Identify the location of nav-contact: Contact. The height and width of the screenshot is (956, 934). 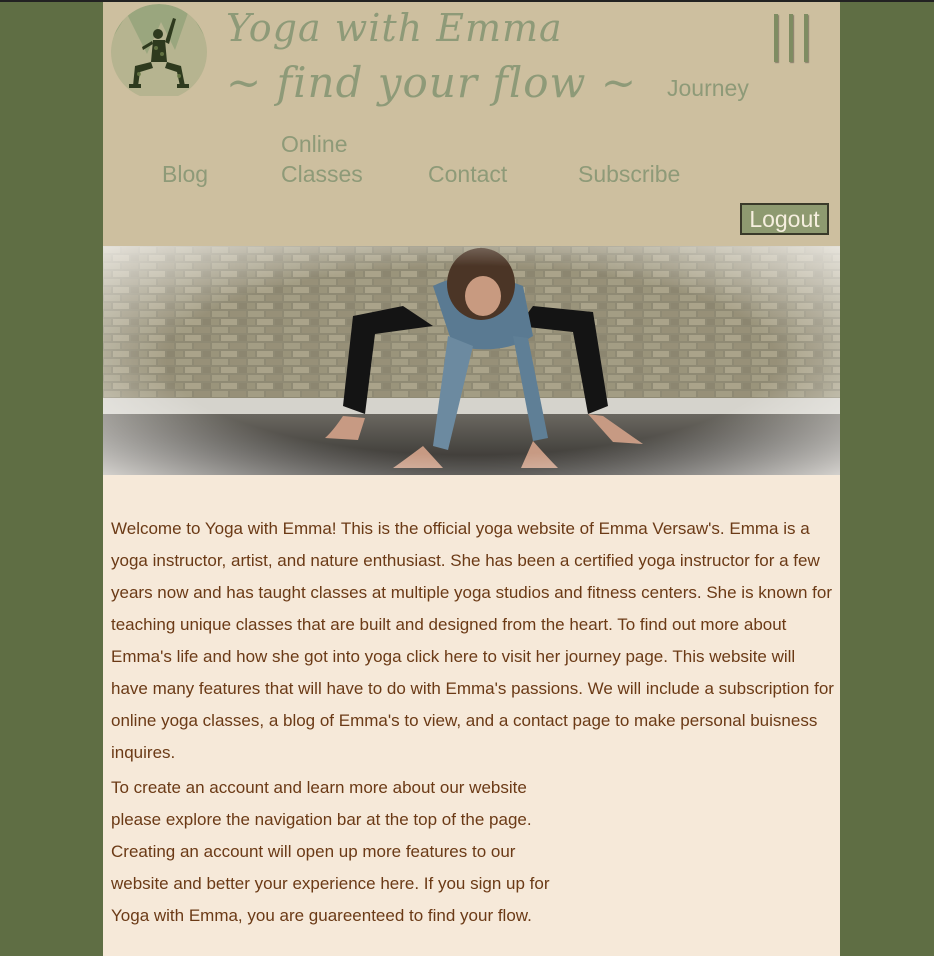
(467, 174).